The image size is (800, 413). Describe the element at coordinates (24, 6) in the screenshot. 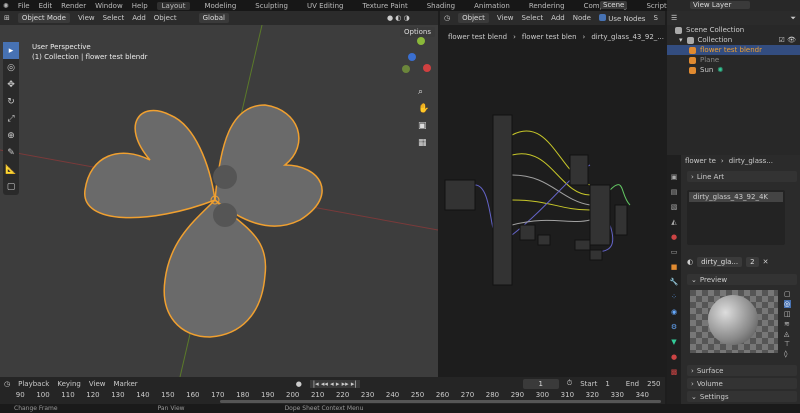

I see `menu-file: File` at that location.